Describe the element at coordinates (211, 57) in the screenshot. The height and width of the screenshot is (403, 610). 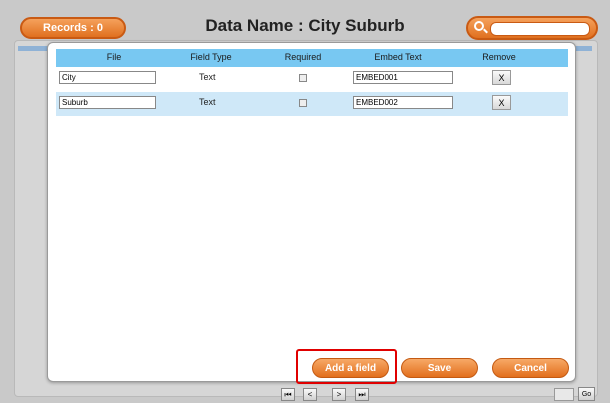
I see `column-header-field-type: Field Type` at that location.